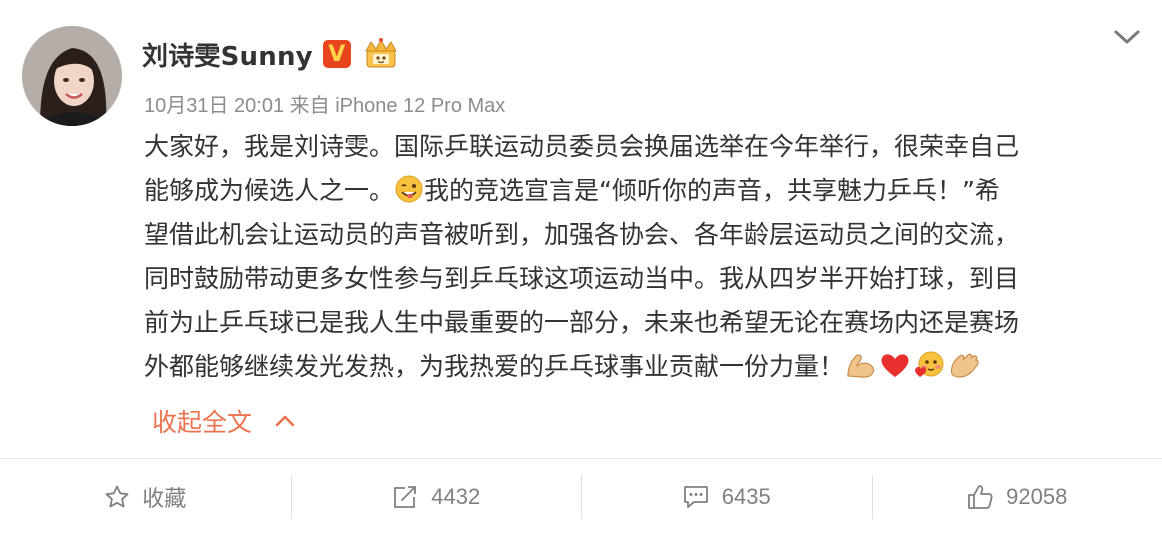 The width and height of the screenshot is (1162, 534). Describe the element at coordinates (405, 496) in the screenshot. I see `repost-icon` at that location.